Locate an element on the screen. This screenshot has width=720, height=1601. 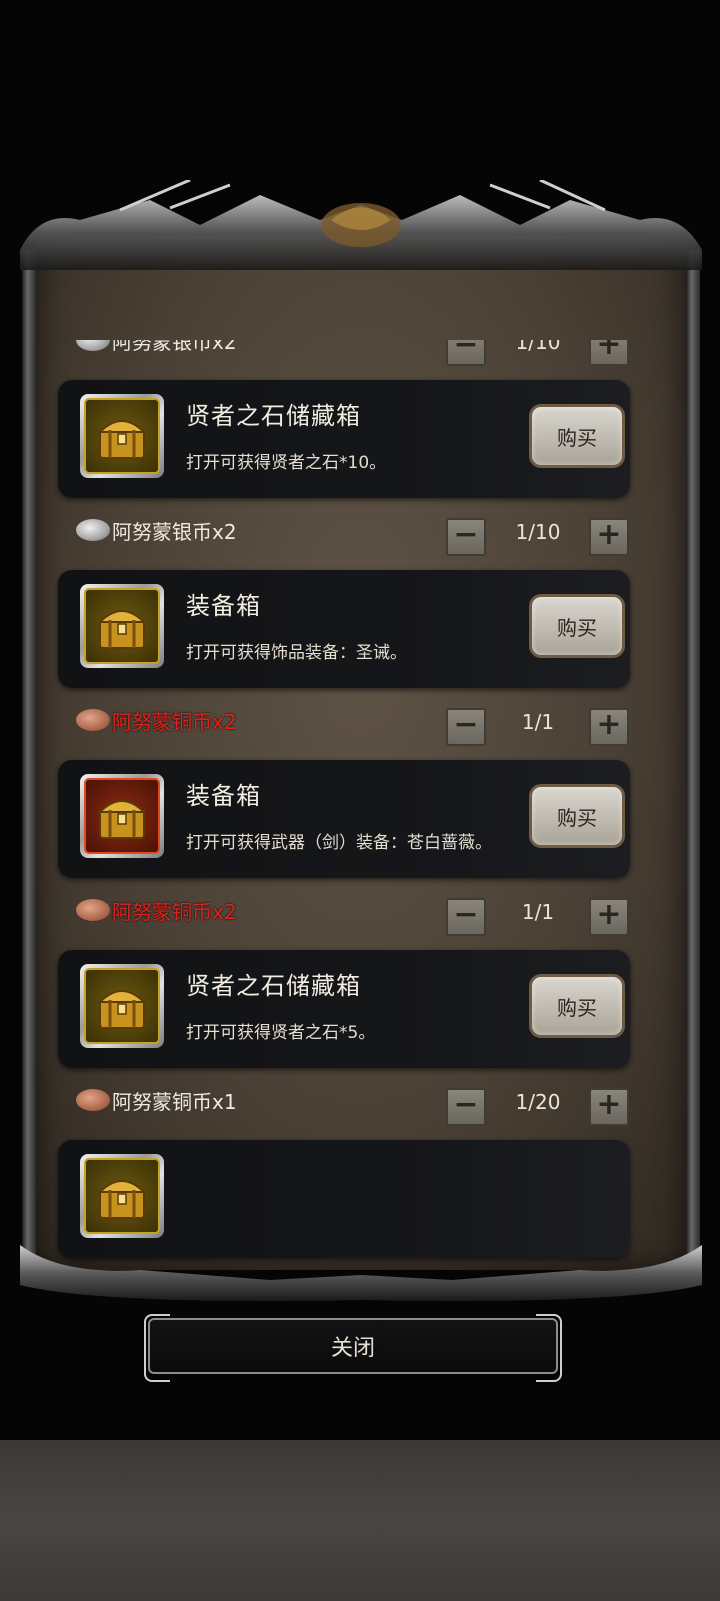
close-button: 关闭 is located at coordinates (353, 1348).